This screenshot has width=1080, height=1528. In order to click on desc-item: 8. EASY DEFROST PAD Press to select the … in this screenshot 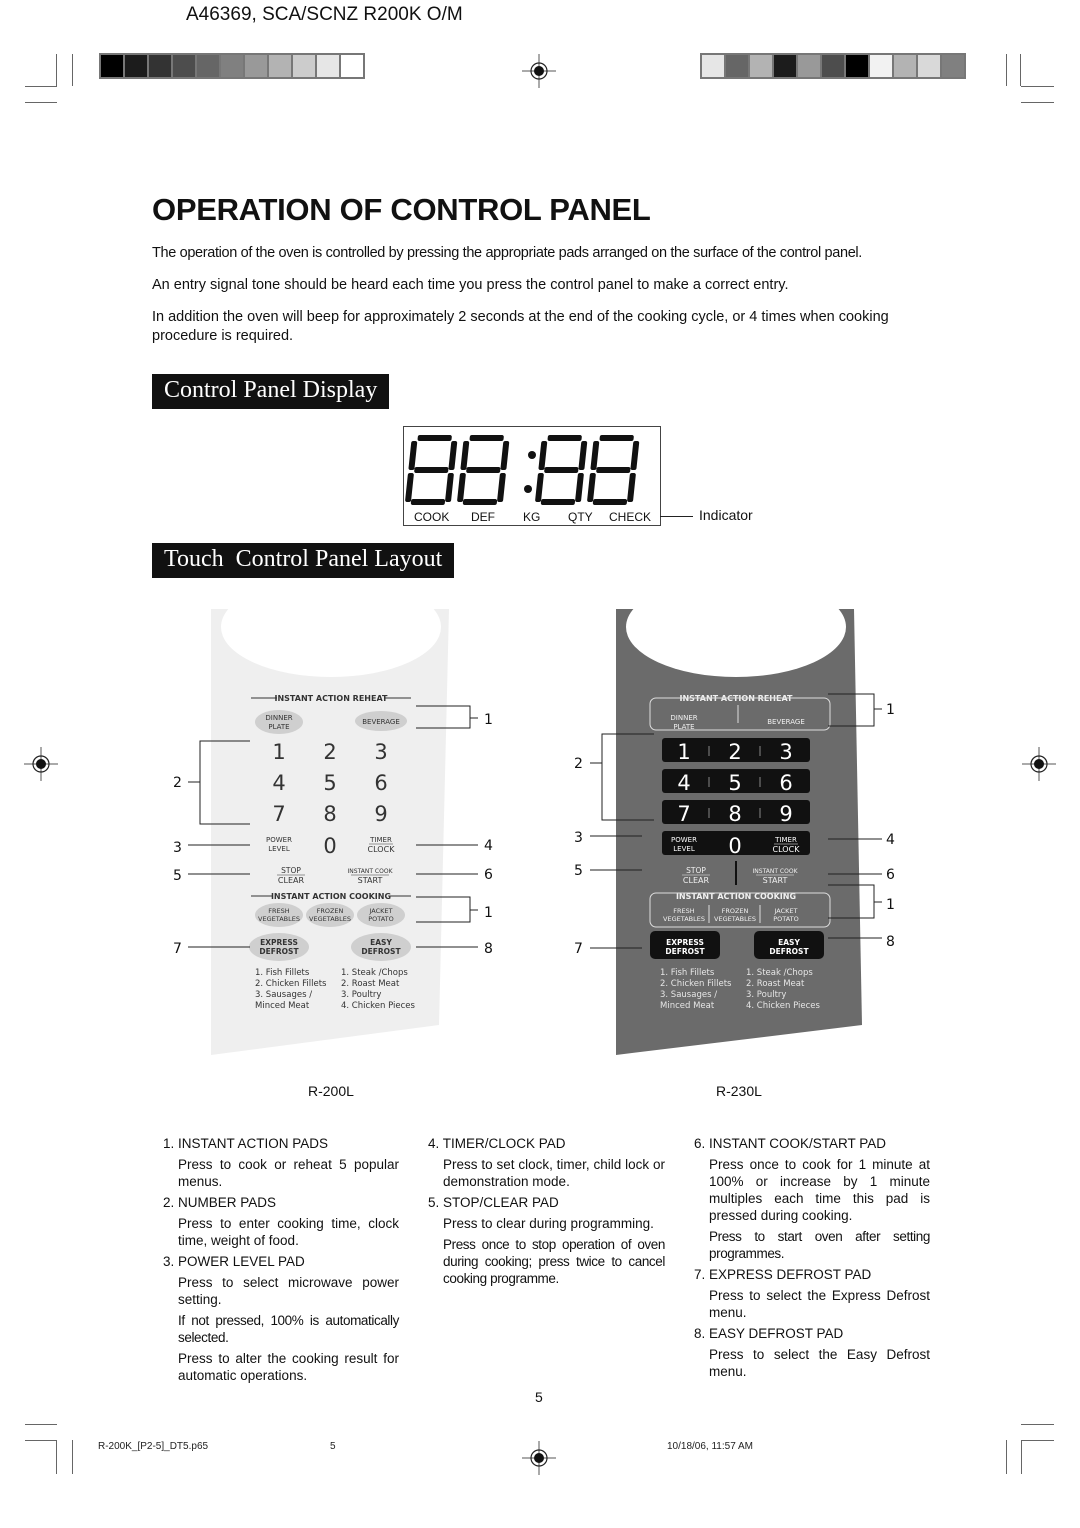, I will do `click(812, 1352)`.